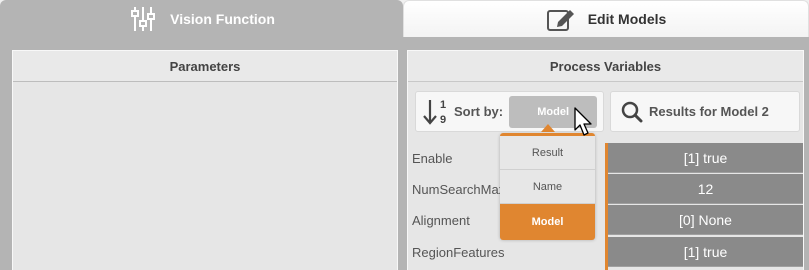 The width and height of the screenshot is (809, 270). I want to click on tab-vision-function: Vision Function, so click(201, 18).